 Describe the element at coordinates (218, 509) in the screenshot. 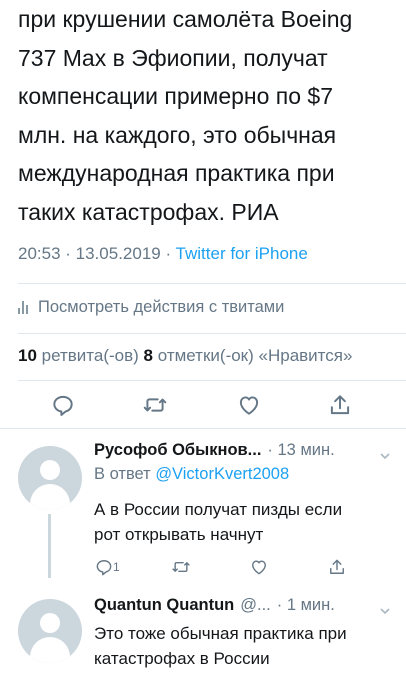

I see `reply-text-line: А в России получат пизды если` at that location.